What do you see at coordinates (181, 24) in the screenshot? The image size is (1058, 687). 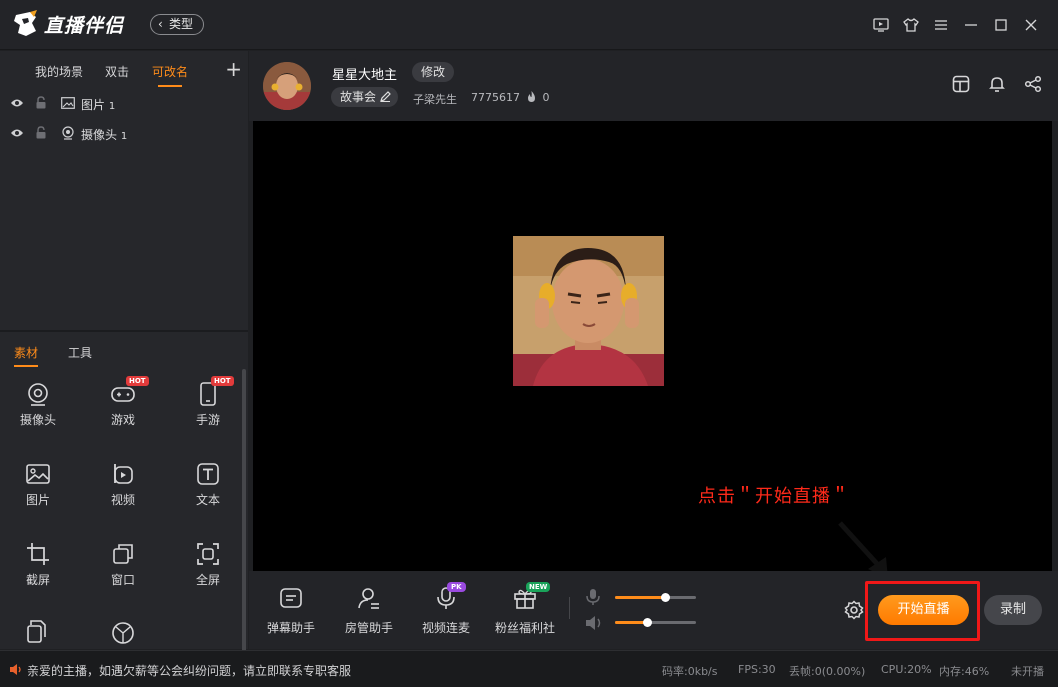 I see `type-button-label: 类型` at bounding box center [181, 24].